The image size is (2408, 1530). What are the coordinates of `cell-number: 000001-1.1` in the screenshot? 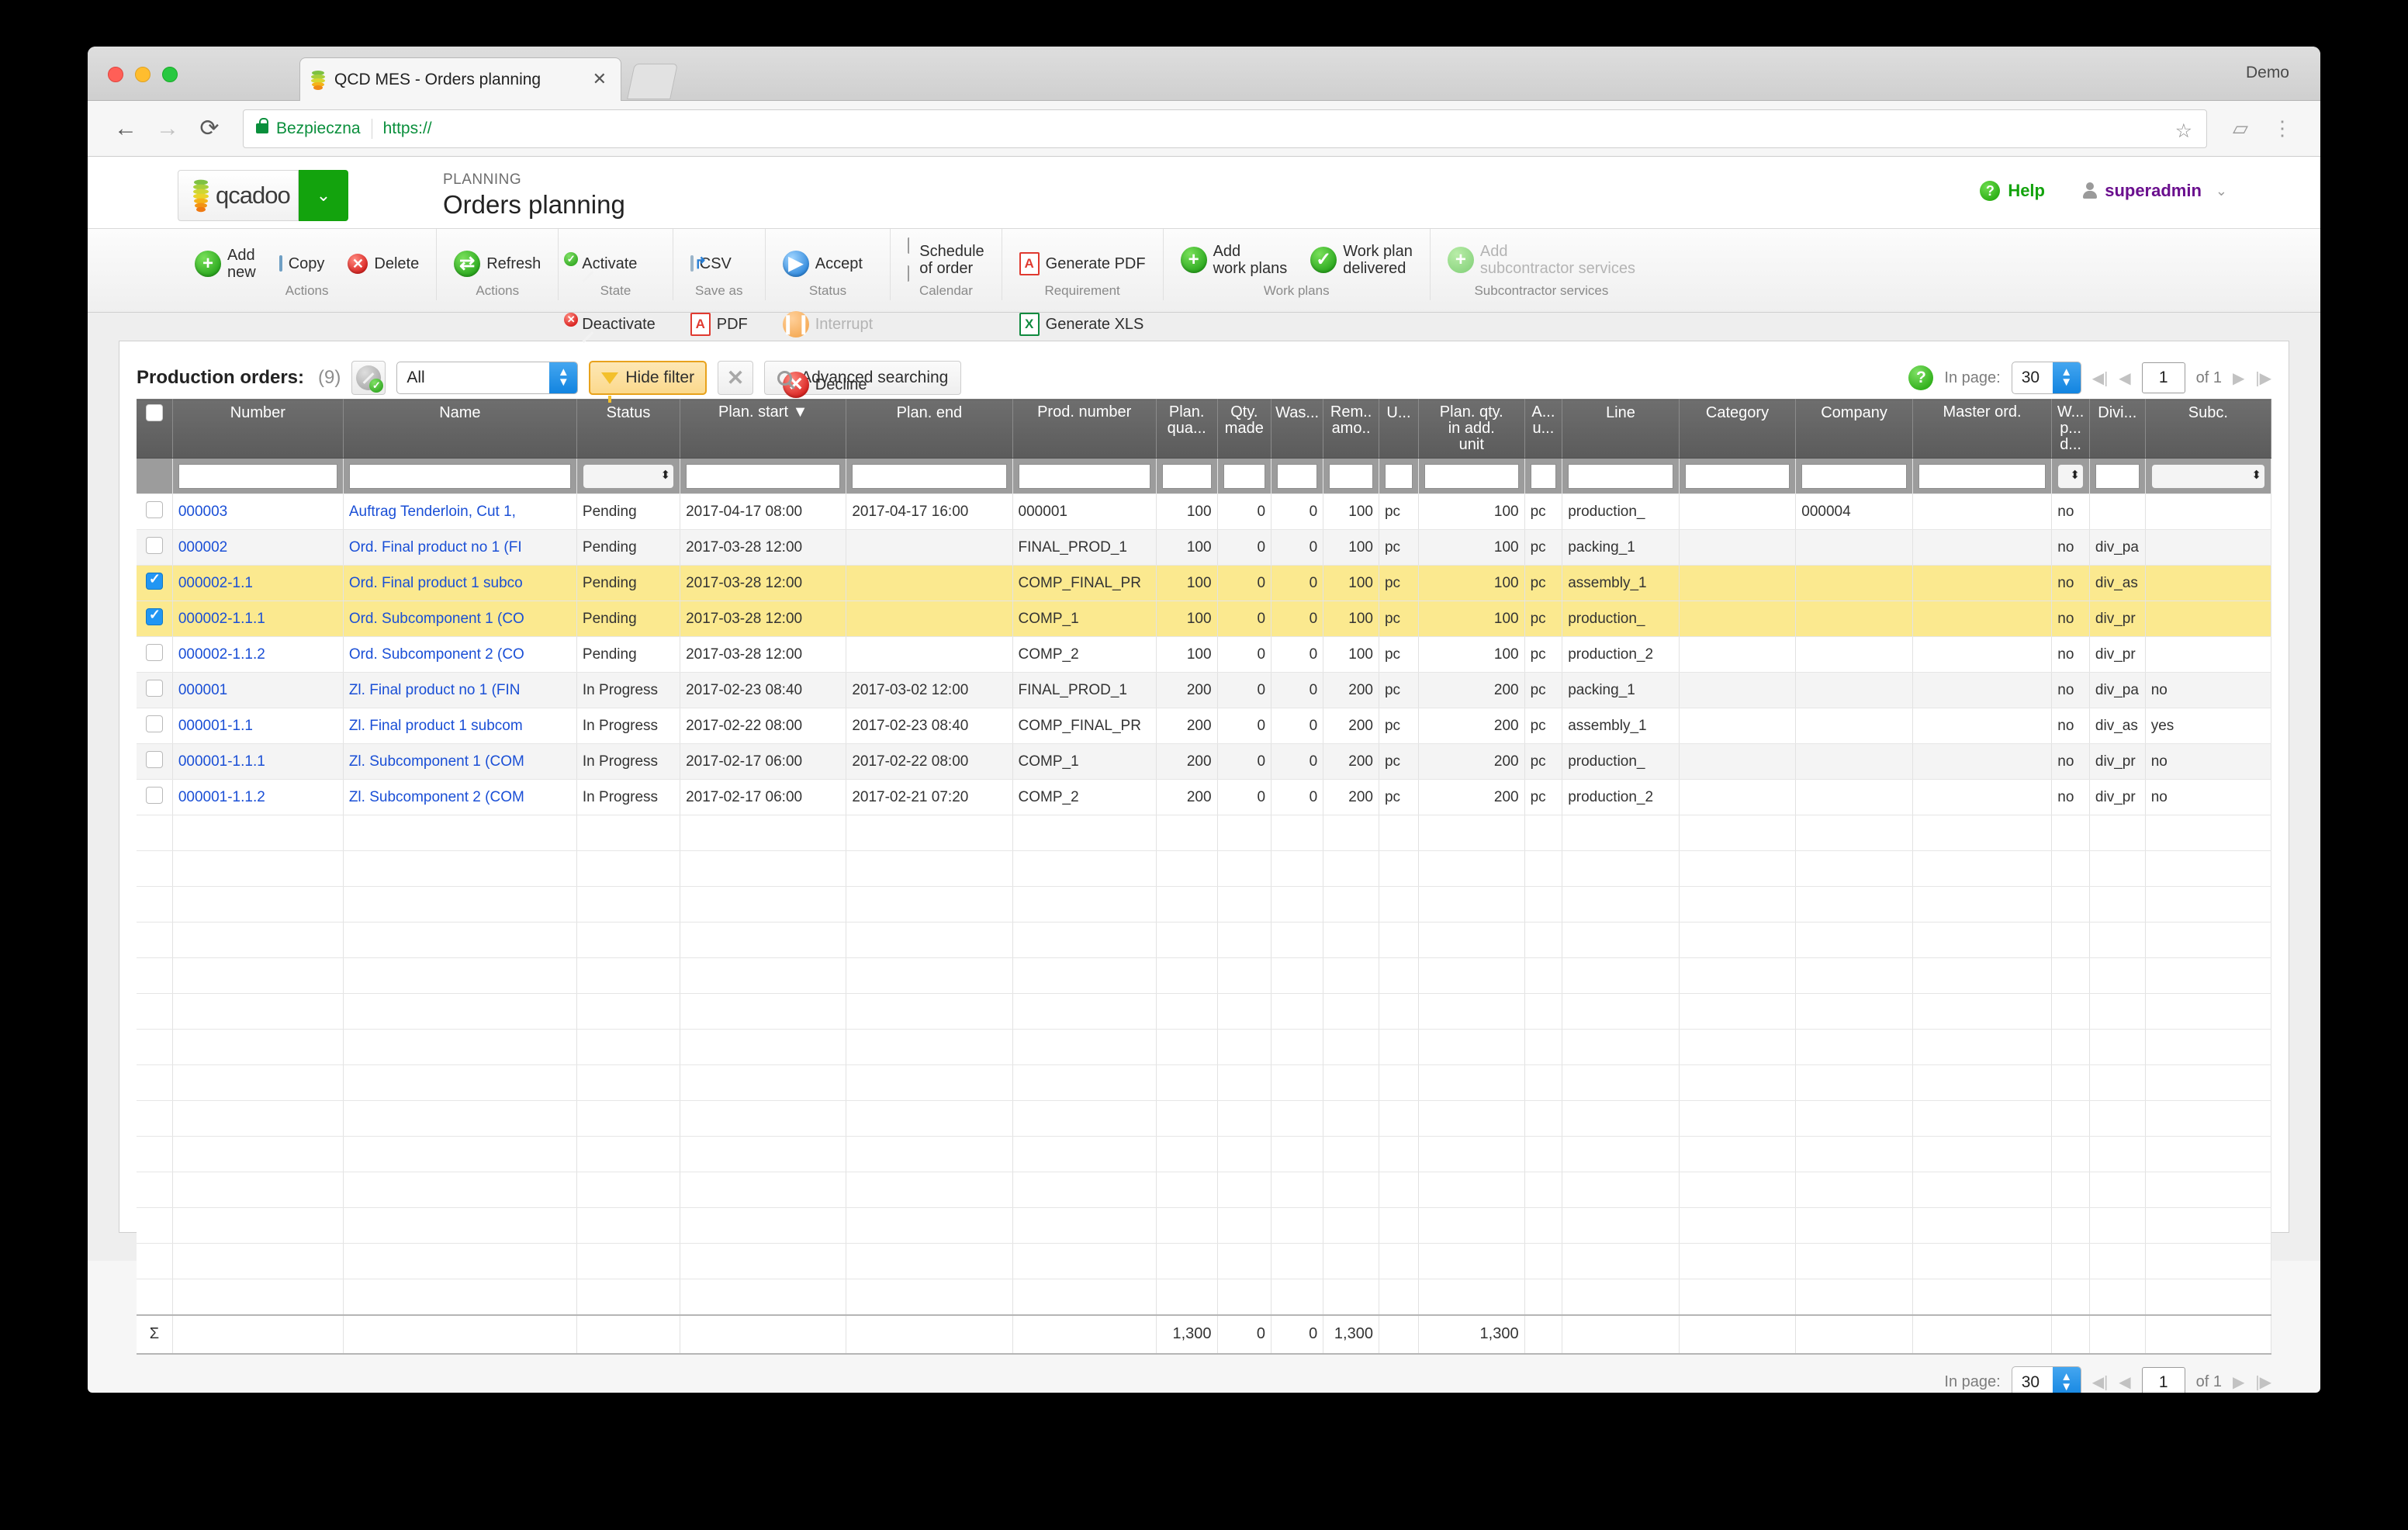 It's located at (258, 726).